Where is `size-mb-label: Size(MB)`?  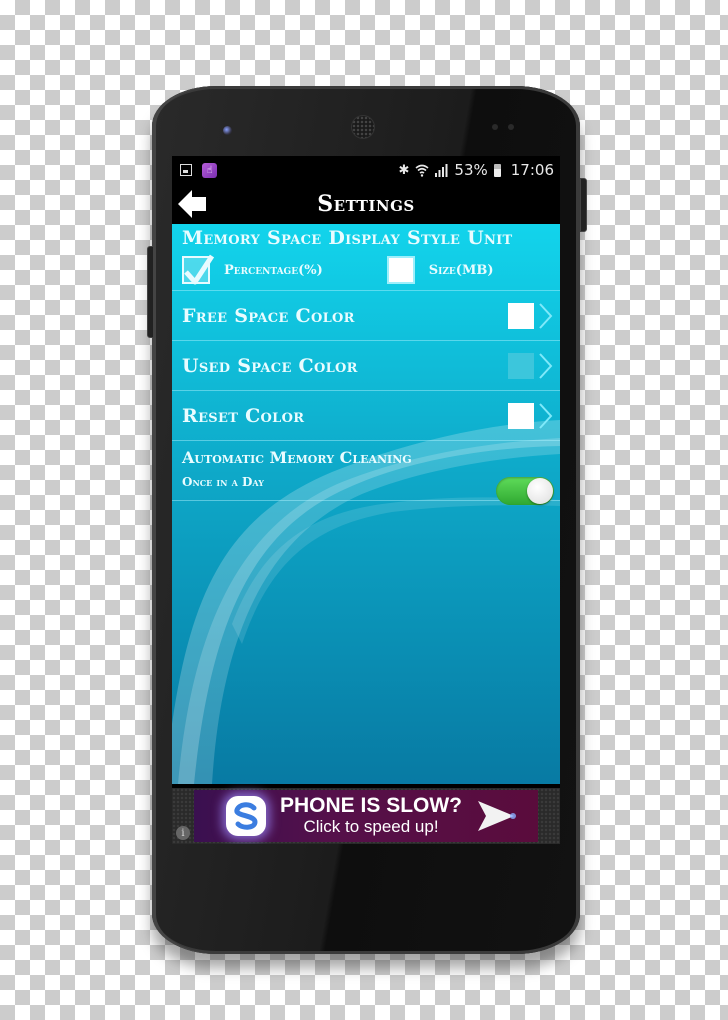
size-mb-label: Size(MB) is located at coordinates (461, 270).